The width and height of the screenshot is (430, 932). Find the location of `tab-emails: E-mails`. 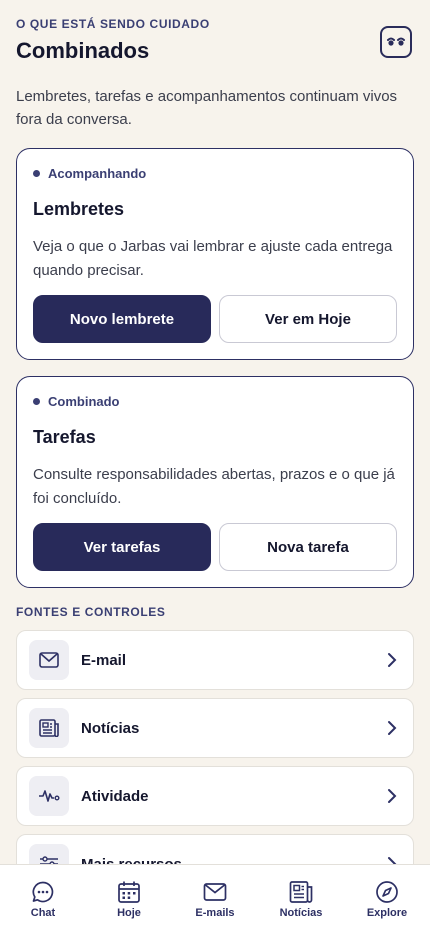

tab-emails: E-mails is located at coordinates (215, 898).